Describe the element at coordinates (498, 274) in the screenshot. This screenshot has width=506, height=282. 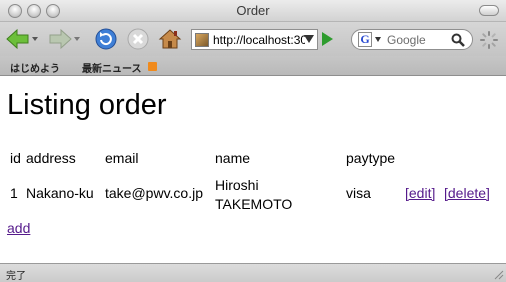
I see `resize-grip-icon` at that location.